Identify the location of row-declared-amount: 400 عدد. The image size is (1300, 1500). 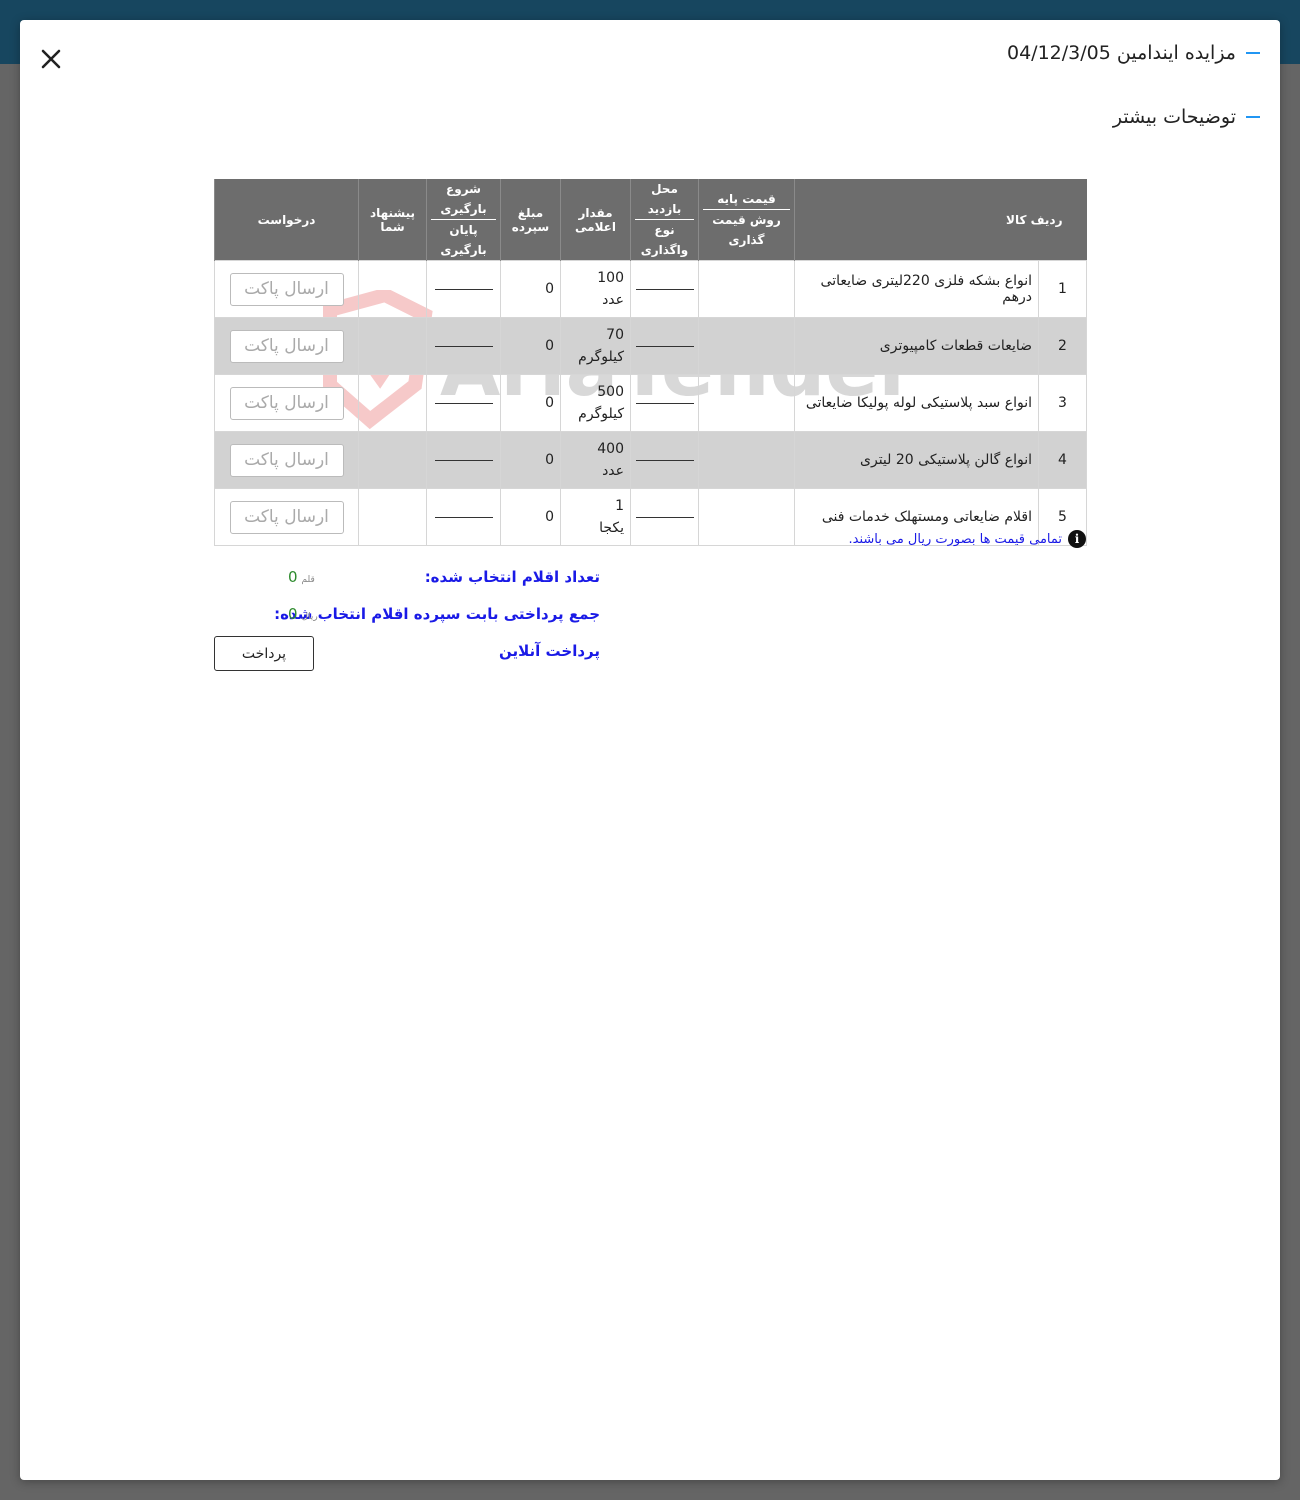
(595, 460).